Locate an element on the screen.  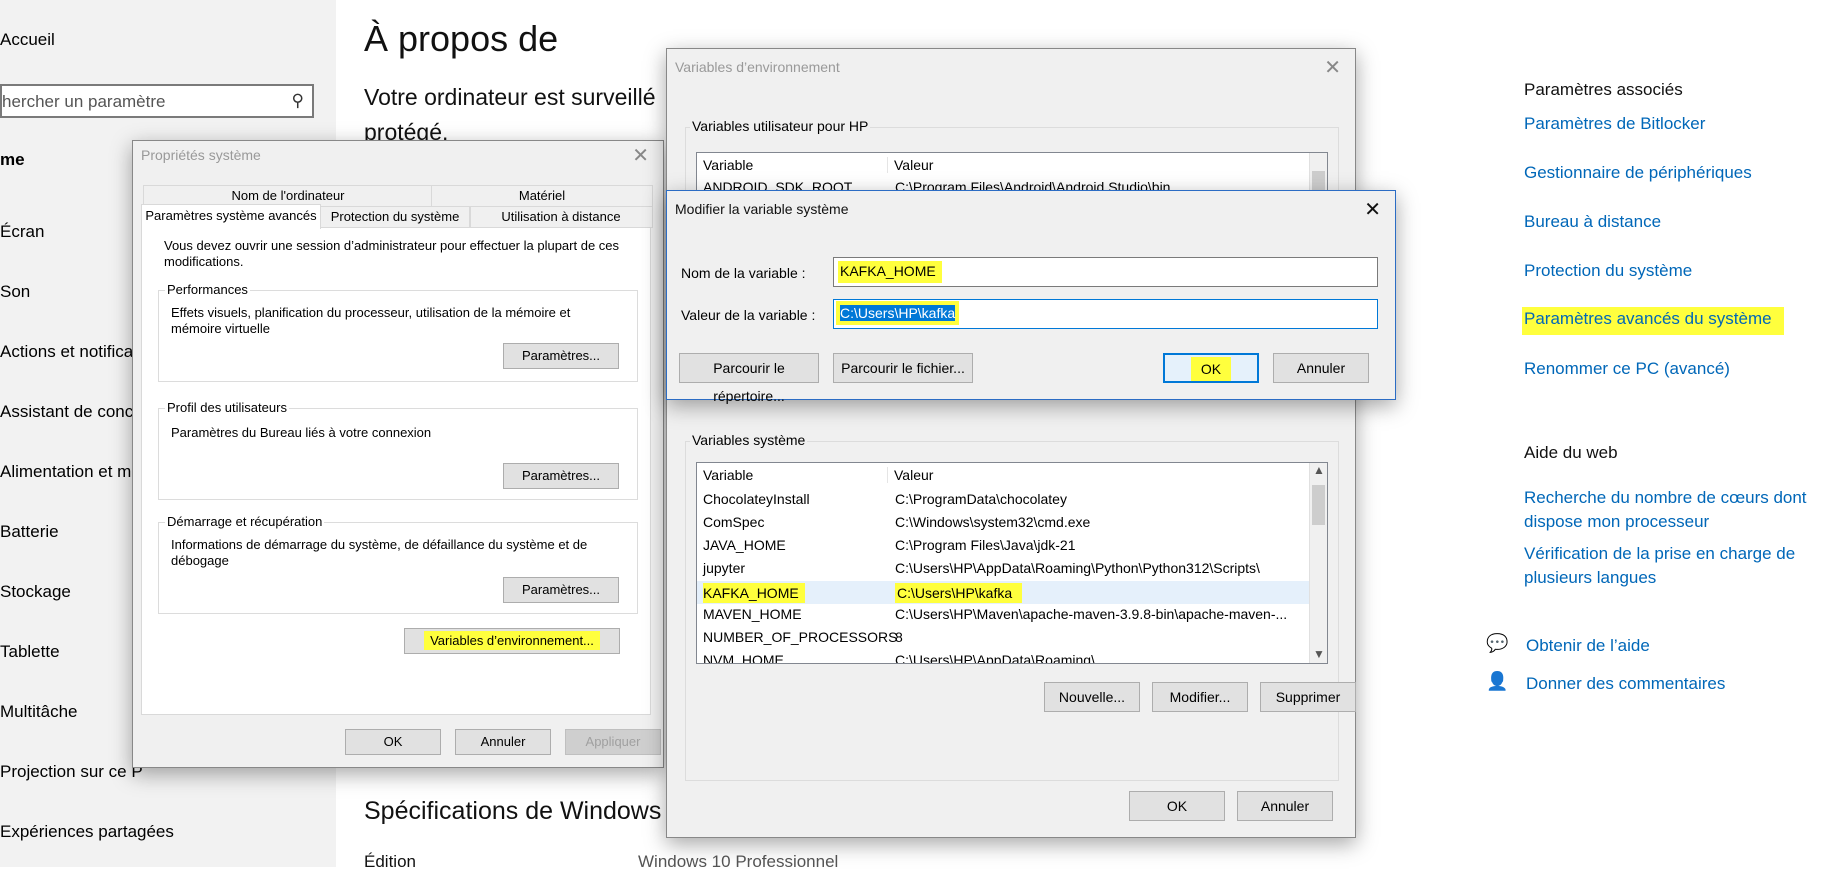
table-row-value: C:\Program Files\Java\jdk-21 is located at coordinates (985, 545).